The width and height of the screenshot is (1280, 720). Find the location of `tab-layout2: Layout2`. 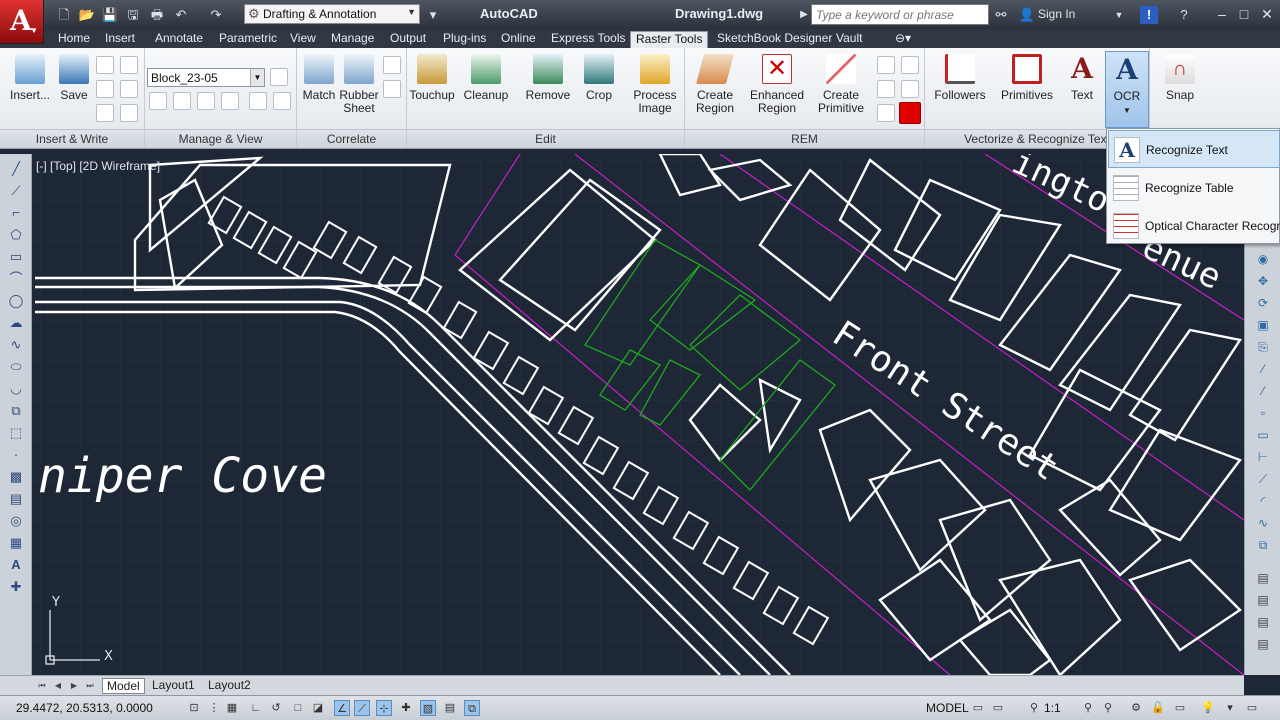

tab-layout2: Layout2 is located at coordinates (229, 686).